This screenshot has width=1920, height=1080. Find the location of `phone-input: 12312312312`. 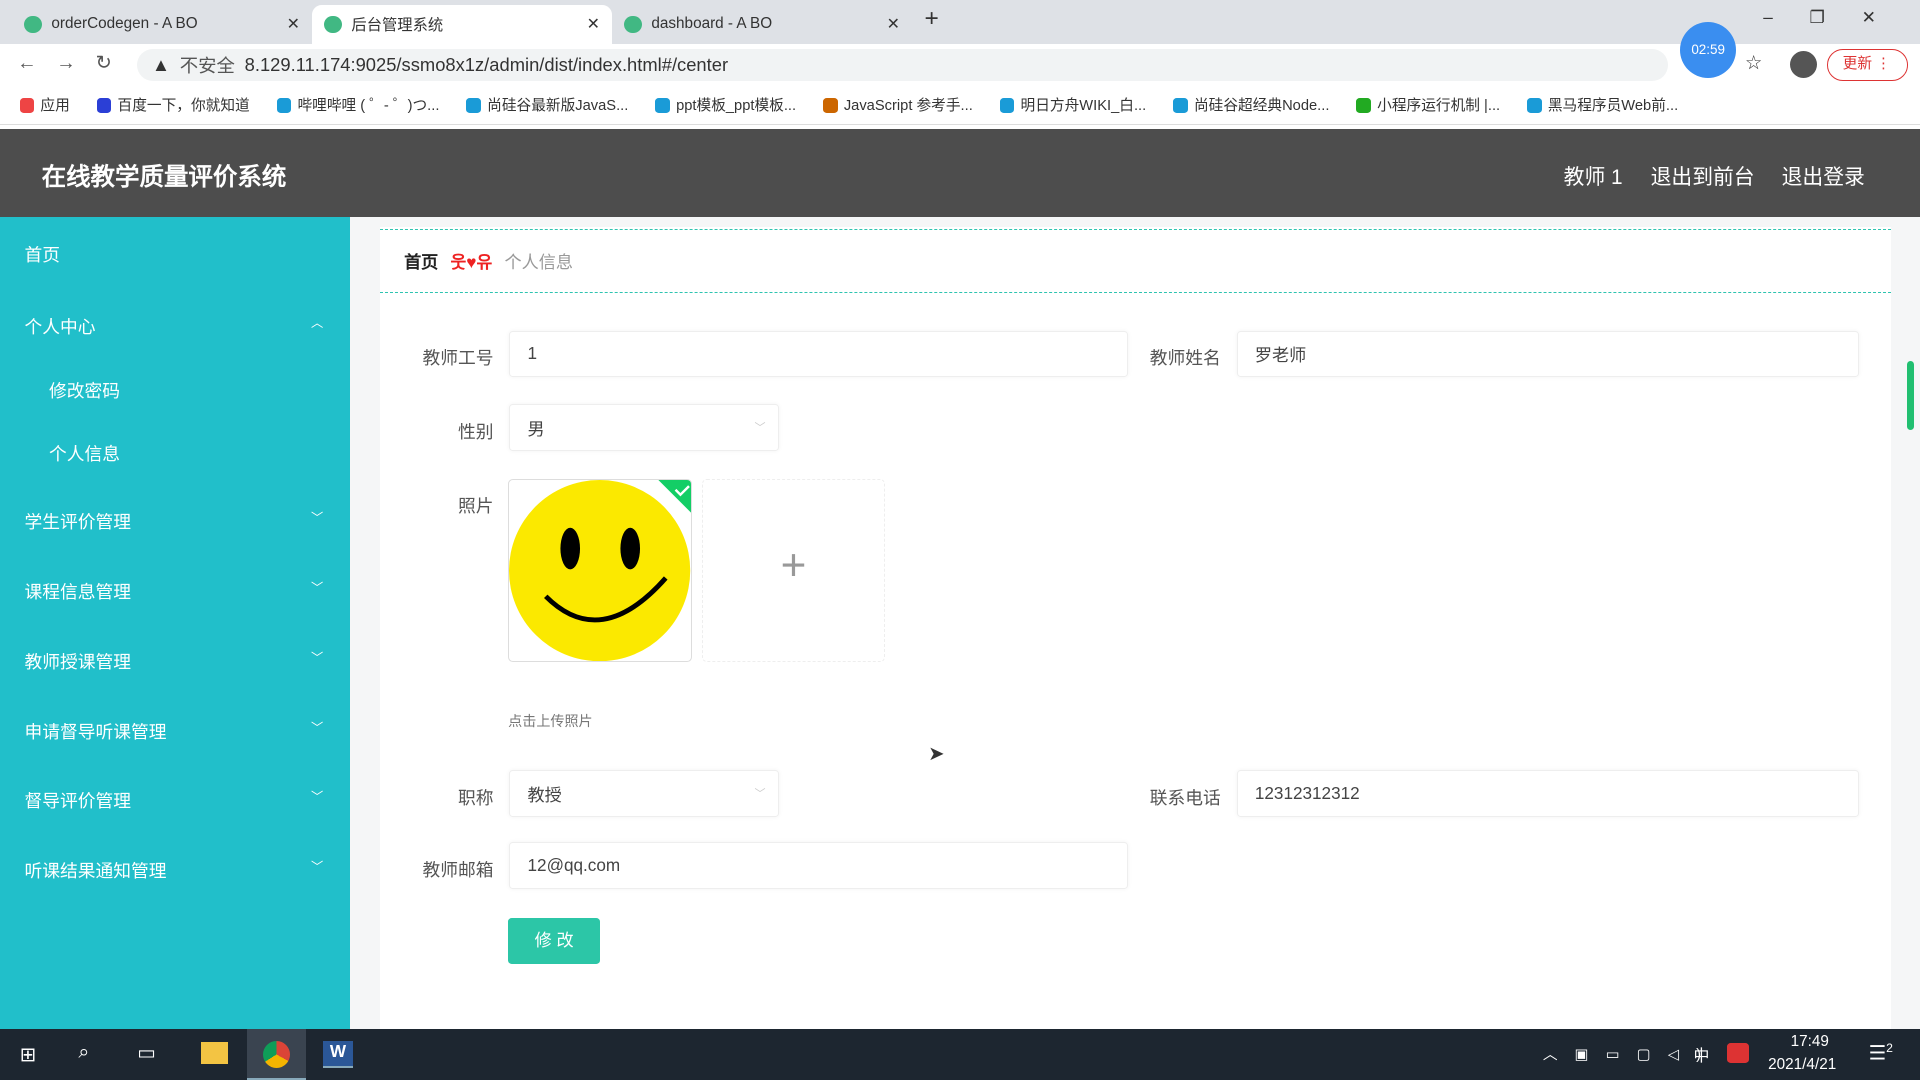

phone-input: 12312312312 is located at coordinates (1547, 793).